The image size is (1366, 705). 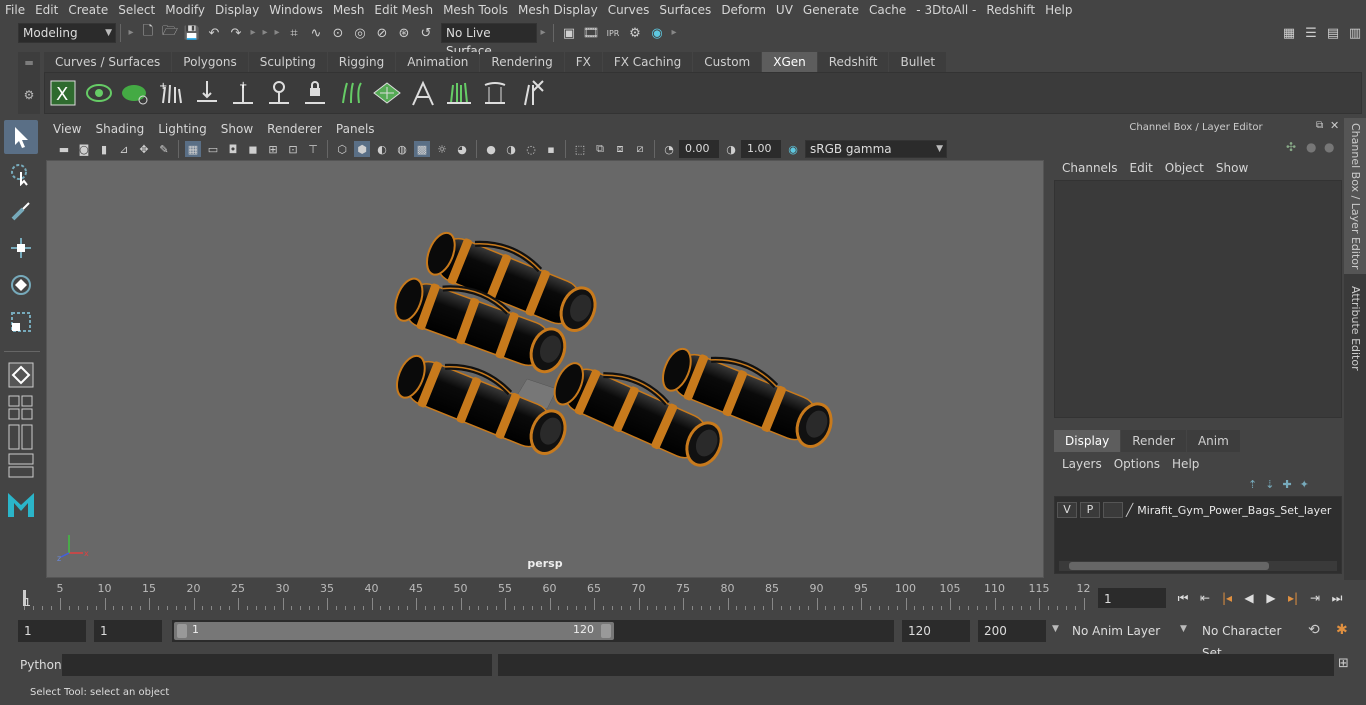 I want to click on channel-box-menu-show: Show, so click(x=1232, y=168).